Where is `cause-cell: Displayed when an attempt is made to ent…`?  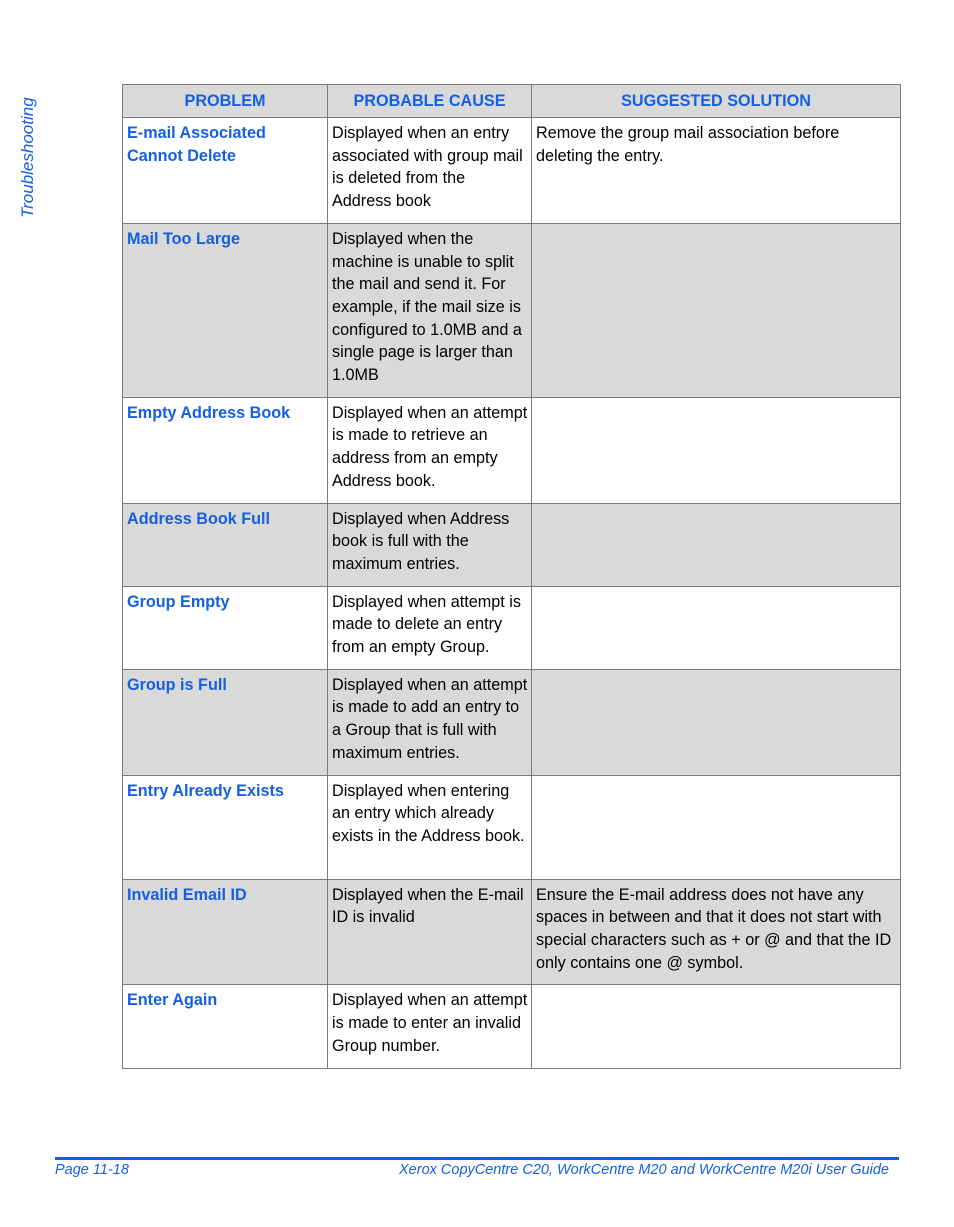 cause-cell: Displayed when an attempt is made to ent… is located at coordinates (429, 1026).